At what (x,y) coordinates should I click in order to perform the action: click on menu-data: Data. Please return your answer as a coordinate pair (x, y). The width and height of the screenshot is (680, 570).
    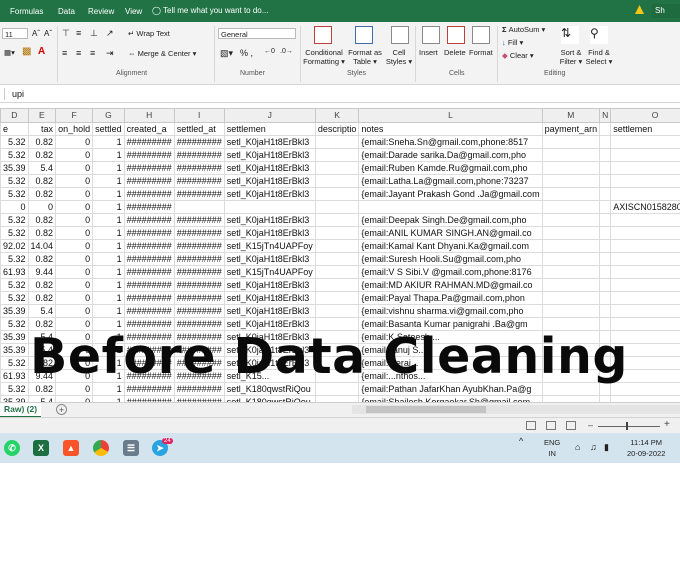
    Looking at the image, I should click on (66, 11).